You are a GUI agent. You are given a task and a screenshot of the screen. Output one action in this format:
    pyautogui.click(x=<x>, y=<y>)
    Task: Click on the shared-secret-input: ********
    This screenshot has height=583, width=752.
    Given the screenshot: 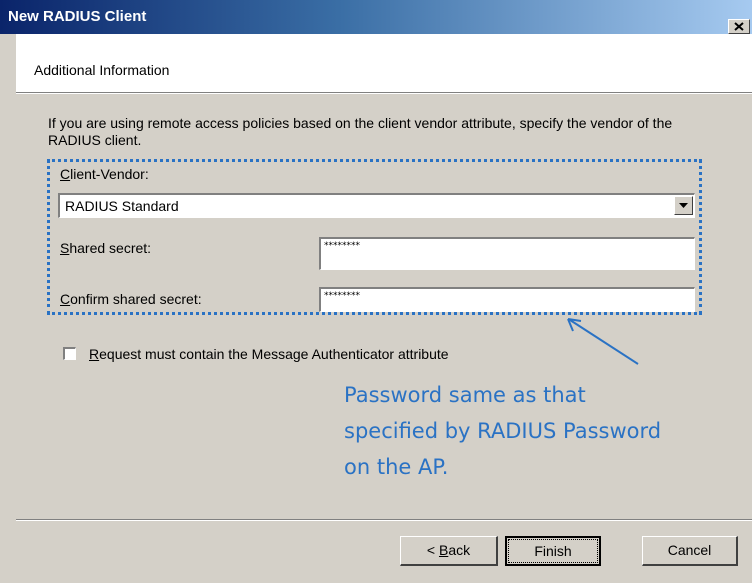 What is the action you would take?
    pyautogui.click(x=507, y=253)
    